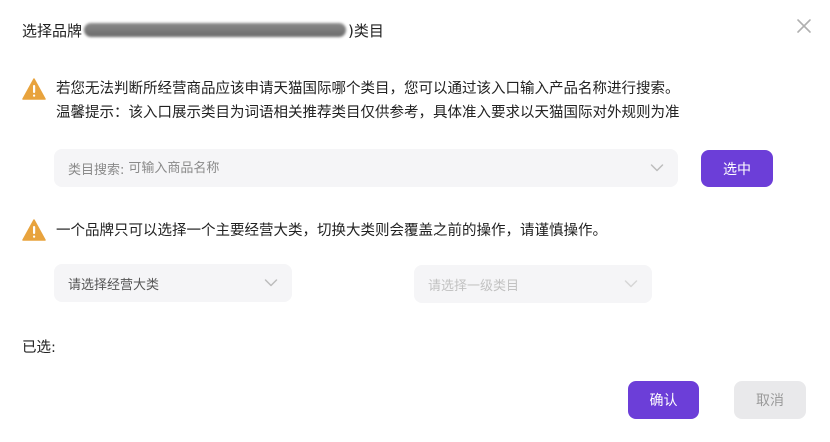 This screenshot has height=442, width=830. What do you see at coordinates (96, 170) in the screenshot?
I see `category-search-label: 类目搜索:` at bounding box center [96, 170].